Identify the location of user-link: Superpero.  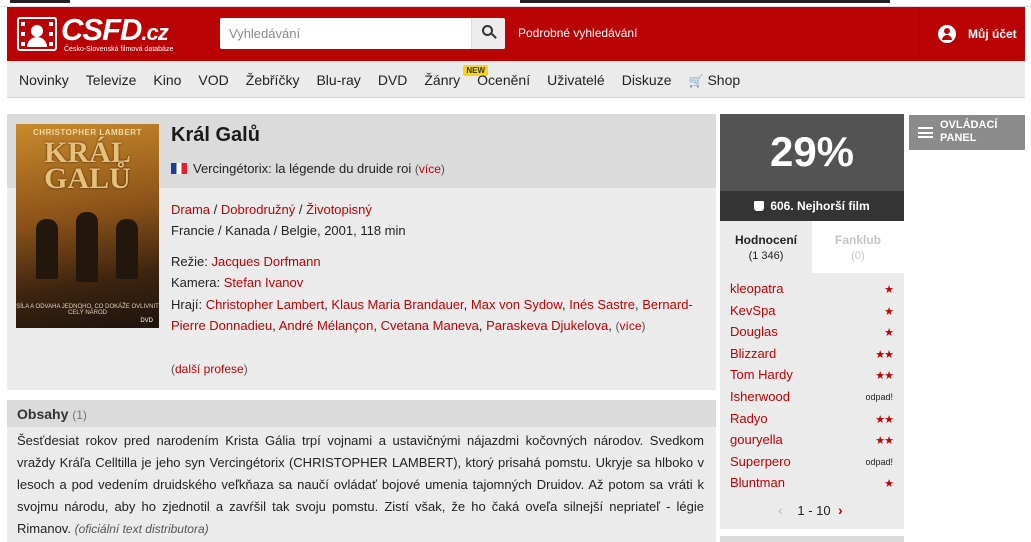
(760, 461).